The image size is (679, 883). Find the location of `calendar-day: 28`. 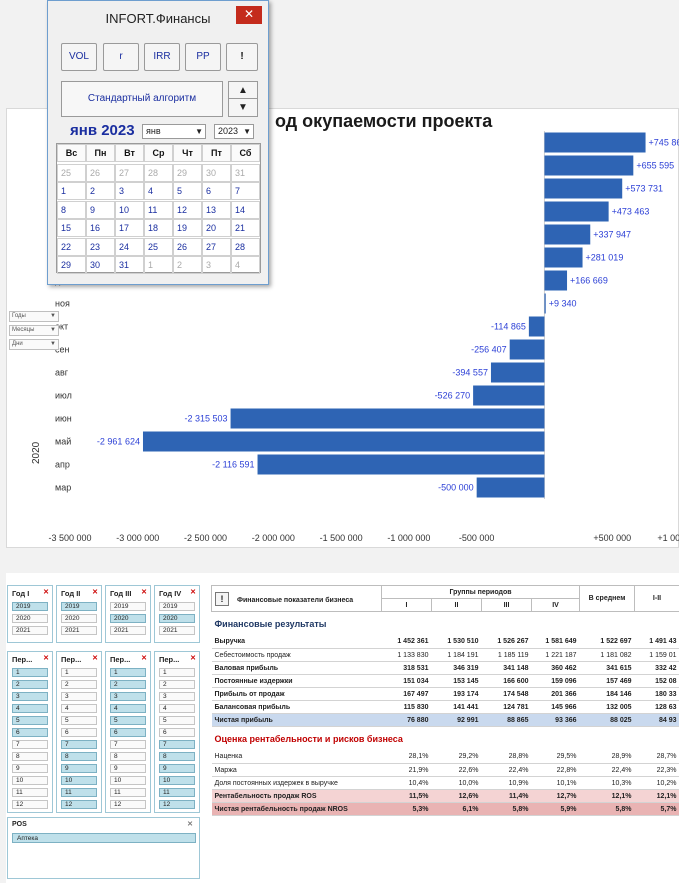

calendar-day: 28 is located at coordinates (158, 172).